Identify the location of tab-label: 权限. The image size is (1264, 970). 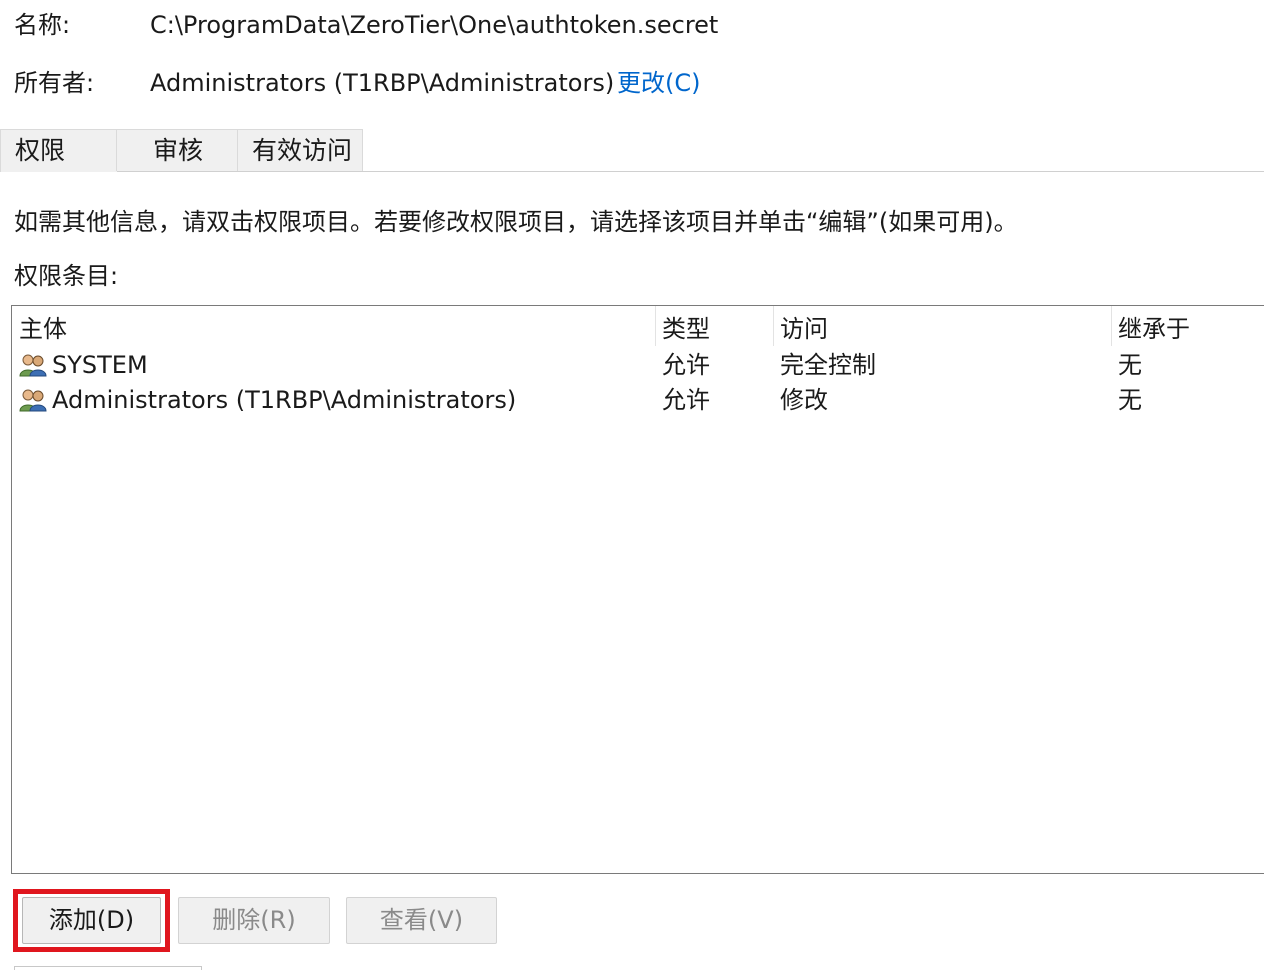
(40, 150).